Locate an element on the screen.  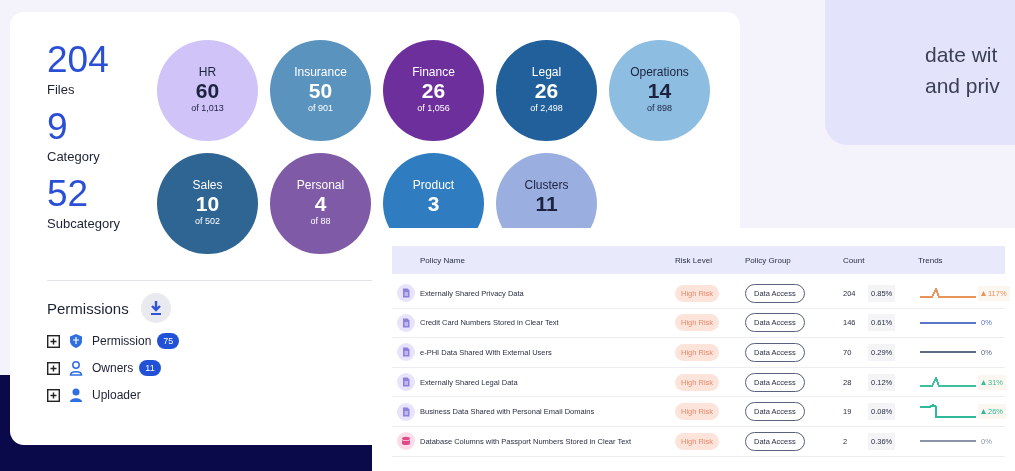
column-header: Count is located at coordinates (854, 260).